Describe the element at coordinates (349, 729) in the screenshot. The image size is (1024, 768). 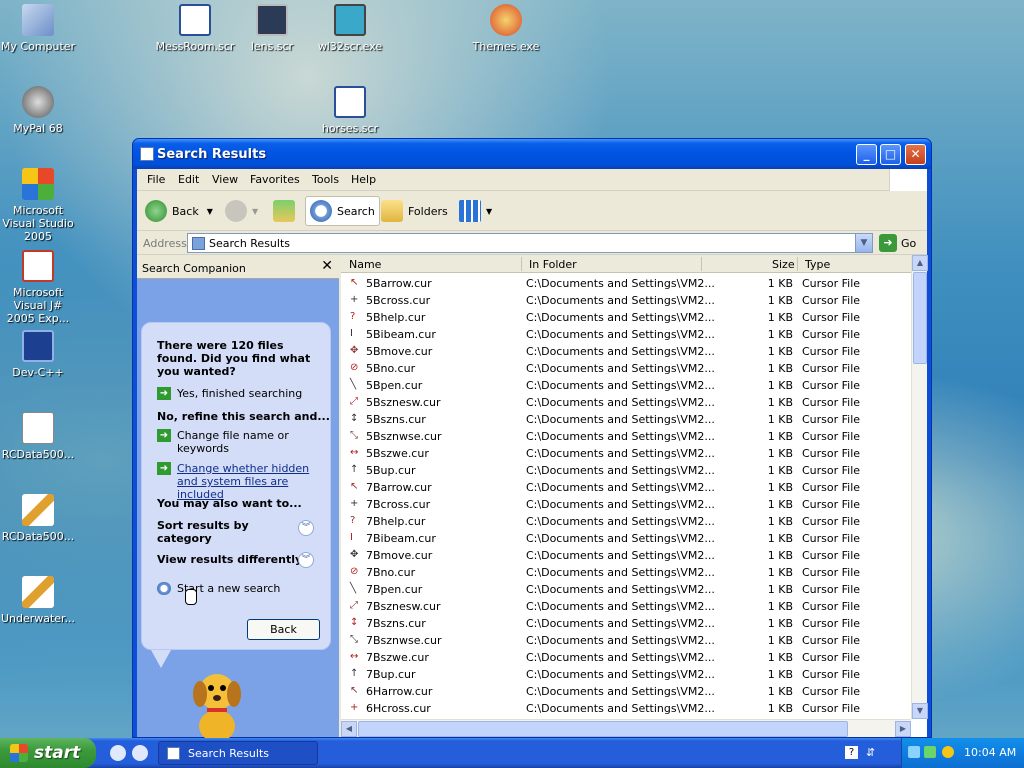
I see `scroll-left-icon: ◀` at that location.